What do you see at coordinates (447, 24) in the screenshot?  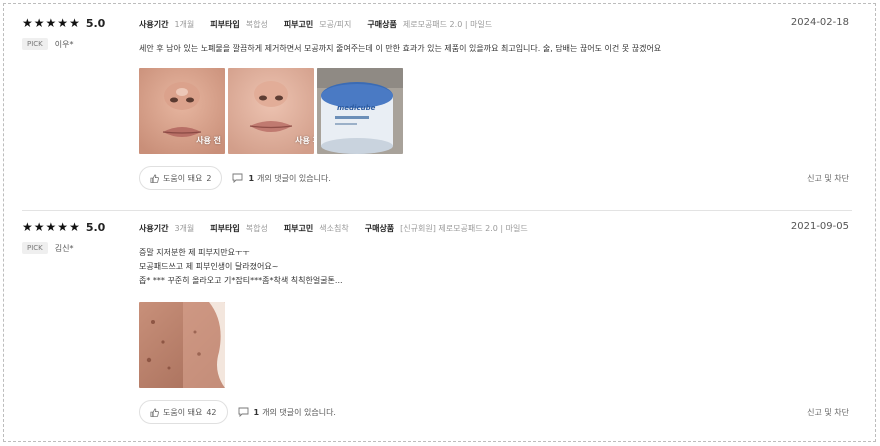 I see `meta-value-product: 제로모공패드 2.0 | 마일드` at bounding box center [447, 24].